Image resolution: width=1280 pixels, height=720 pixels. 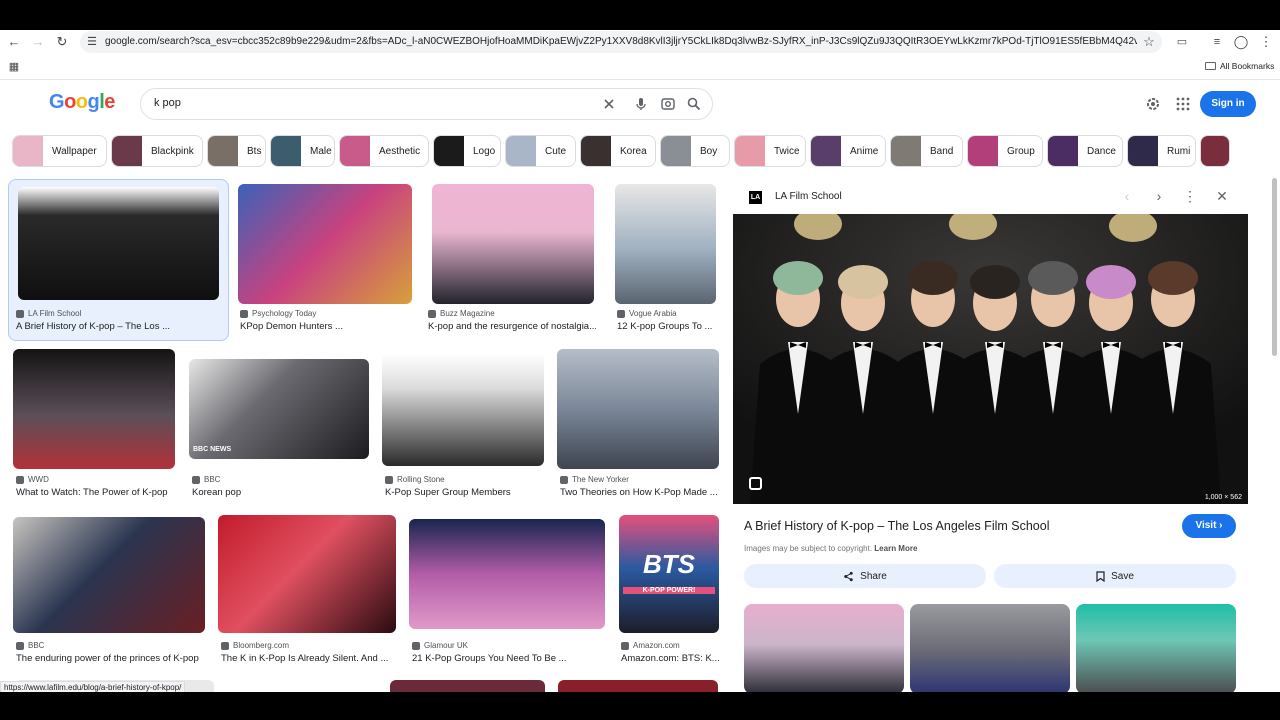 I want to click on result-source: Vogue Arabia, so click(x=647, y=313).